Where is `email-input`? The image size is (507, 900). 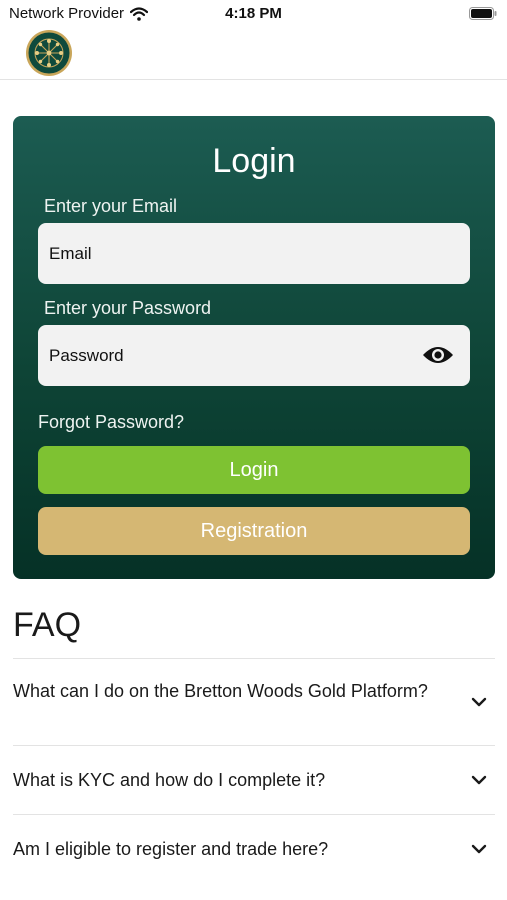 email-input is located at coordinates (229, 253).